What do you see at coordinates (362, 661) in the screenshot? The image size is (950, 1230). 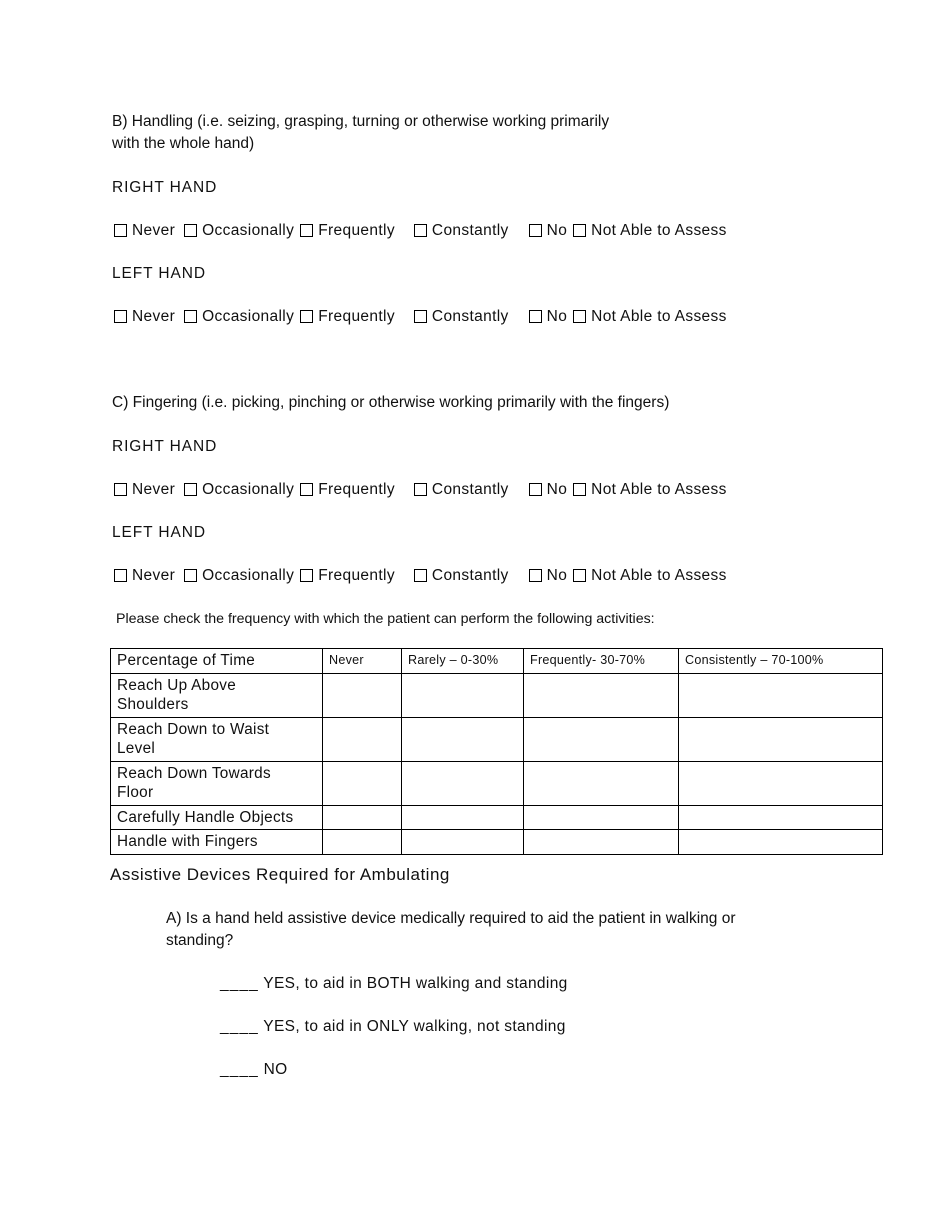 I see `header-never: Never` at bounding box center [362, 661].